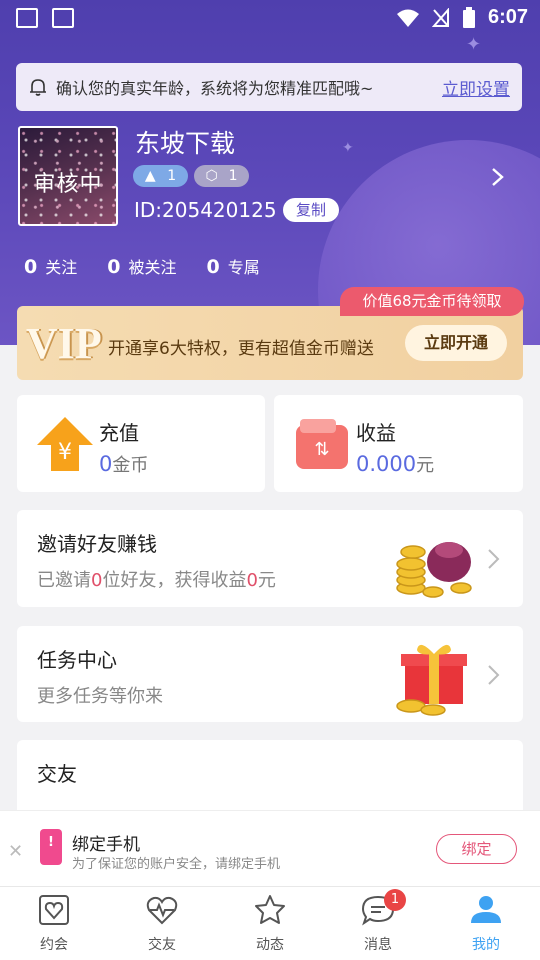  Describe the element at coordinates (507, 17) in the screenshot. I see `clock: 6:07` at that location.